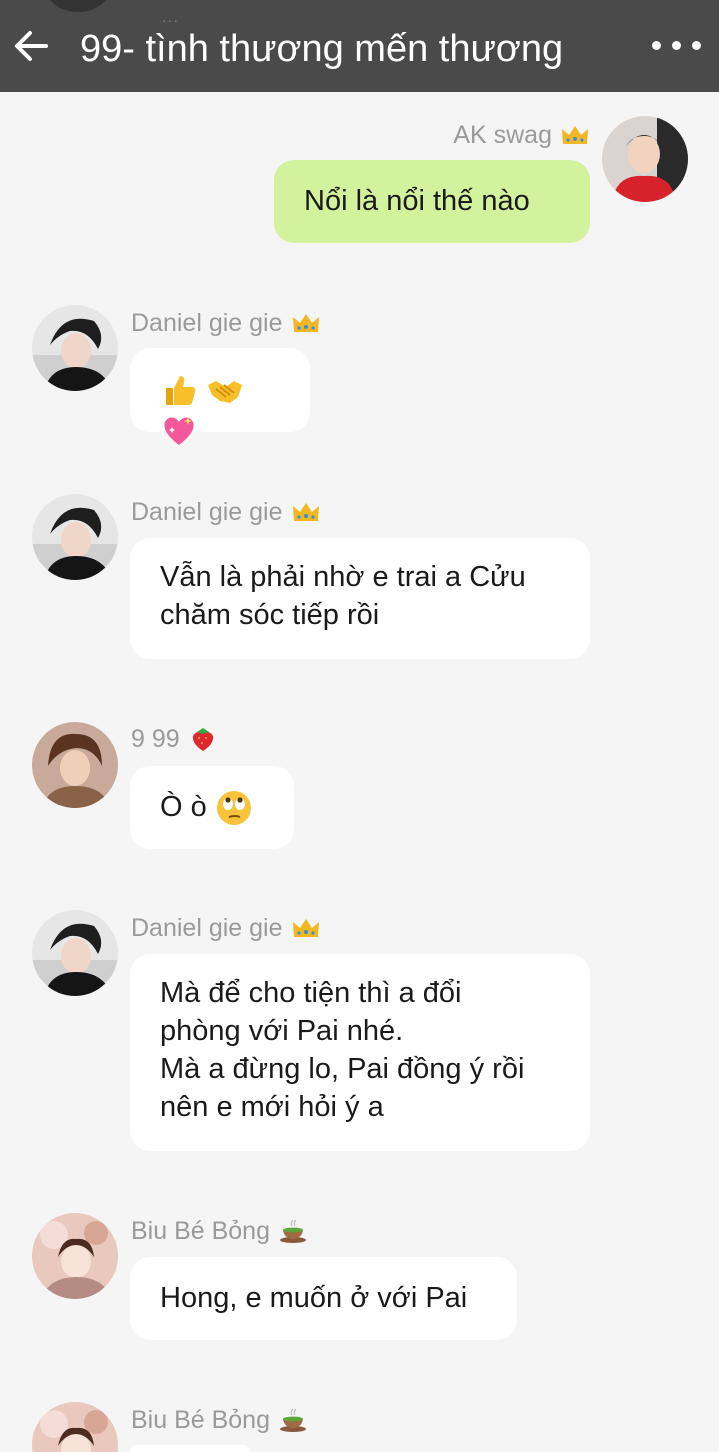  What do you see at coordinates (343, 577) in the screenshot?
I see `message-line: Vẫn là phải nhờ e trai a Cửu` at bounding box center [343, 577].